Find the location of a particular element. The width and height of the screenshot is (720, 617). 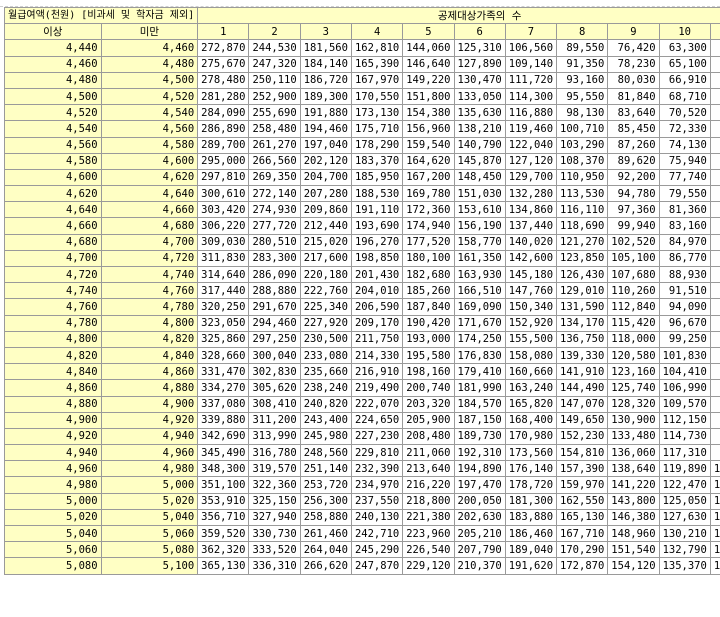

tax-amount-cell: 205,900 is located at coordinates (428, 420).